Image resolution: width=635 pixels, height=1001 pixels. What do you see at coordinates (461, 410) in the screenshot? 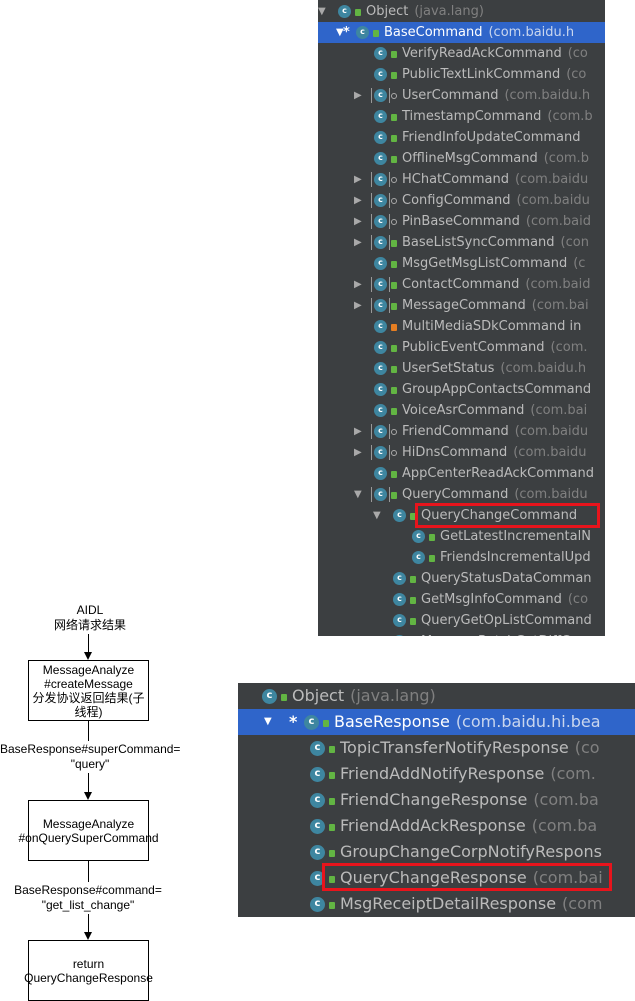
I see `command-tree-row: c VoiceAsrCommand (com.bai` at bounding box center [461, 410].